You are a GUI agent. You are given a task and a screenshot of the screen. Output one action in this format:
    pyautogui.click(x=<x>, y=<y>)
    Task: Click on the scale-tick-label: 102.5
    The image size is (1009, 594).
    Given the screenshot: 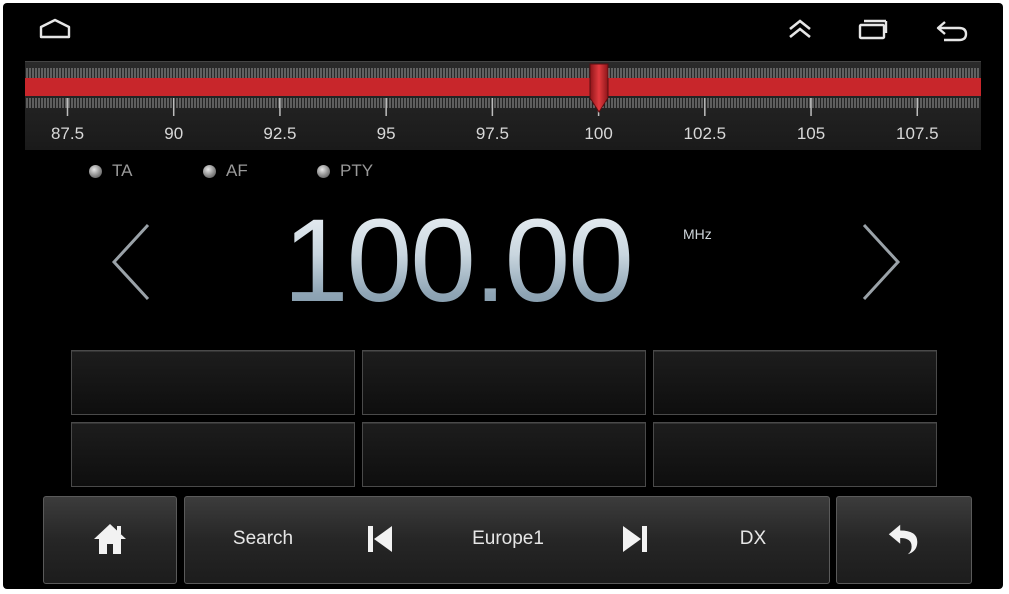 What is the action you would take?
    pyautogui.click(x=705, y=133)
    